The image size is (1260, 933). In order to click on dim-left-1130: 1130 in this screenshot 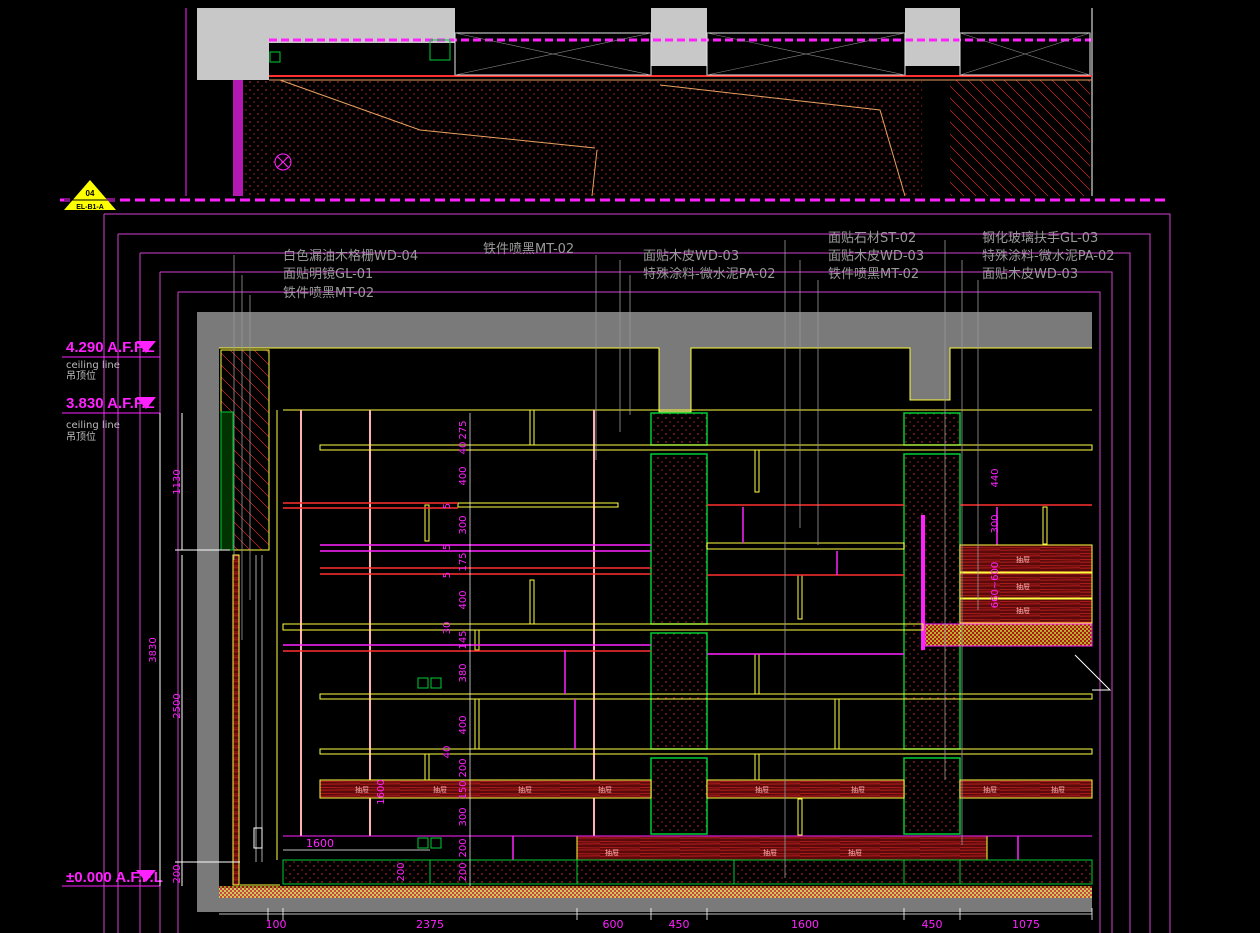, I will do `click(177, 481)`.